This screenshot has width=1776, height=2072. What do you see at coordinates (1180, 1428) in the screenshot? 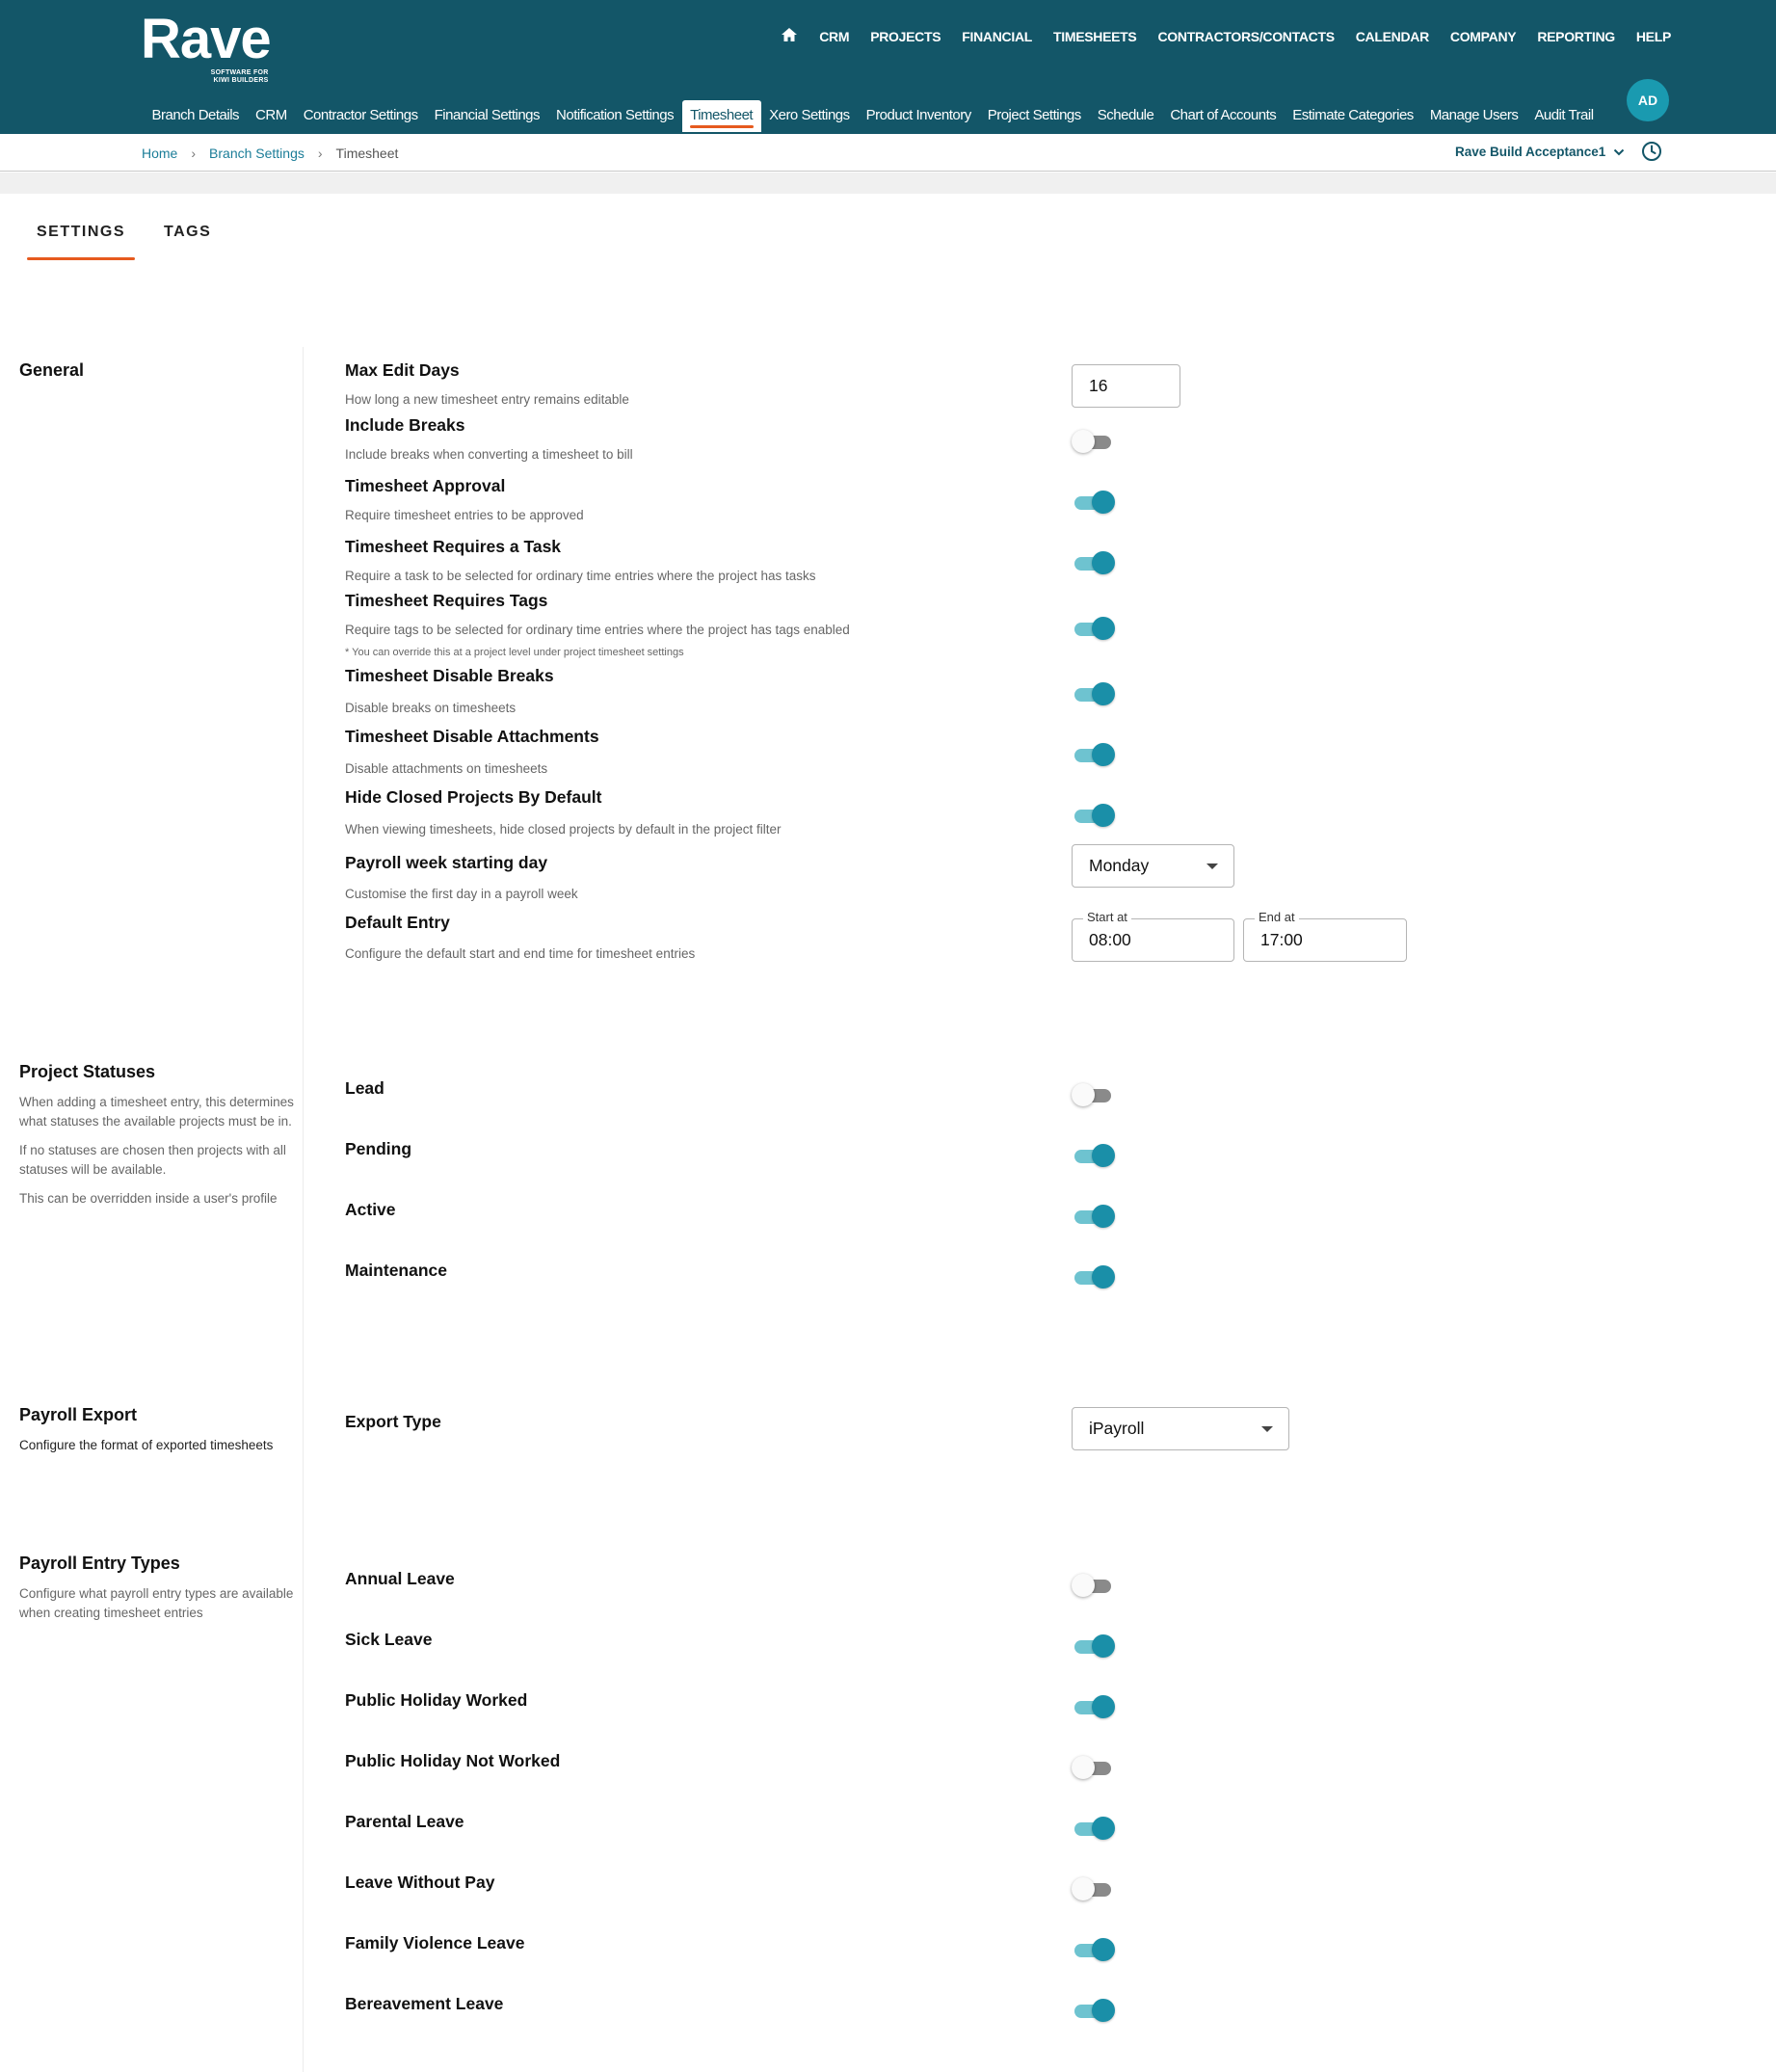
I see `export-type-select: iPayroll` at bounding box center [1180, 1428].